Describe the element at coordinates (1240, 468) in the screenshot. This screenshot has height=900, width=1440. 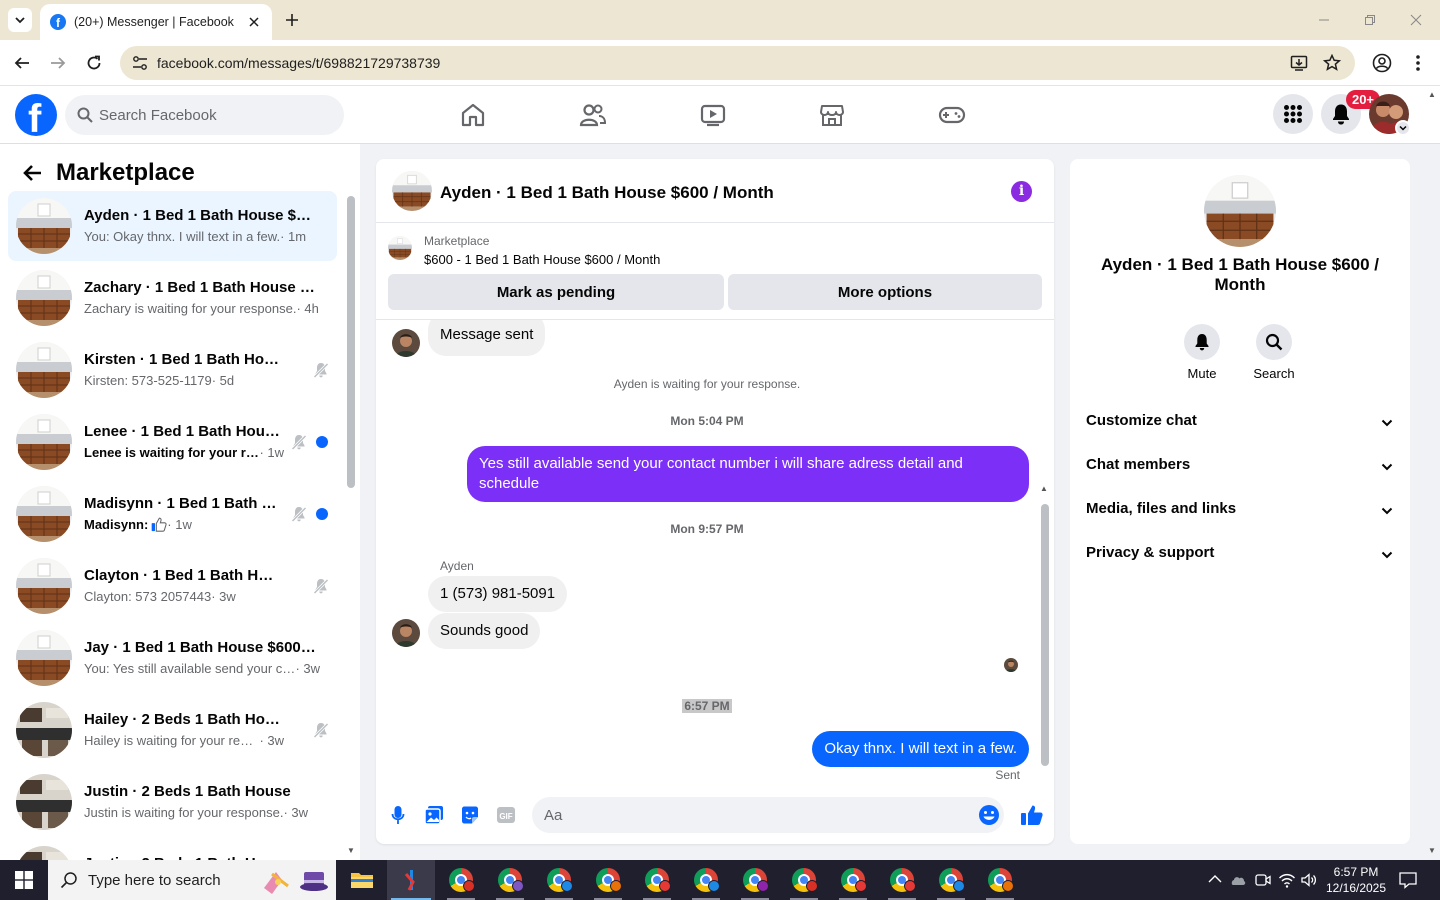
I see `chat-members-section: Chat members` at that location.